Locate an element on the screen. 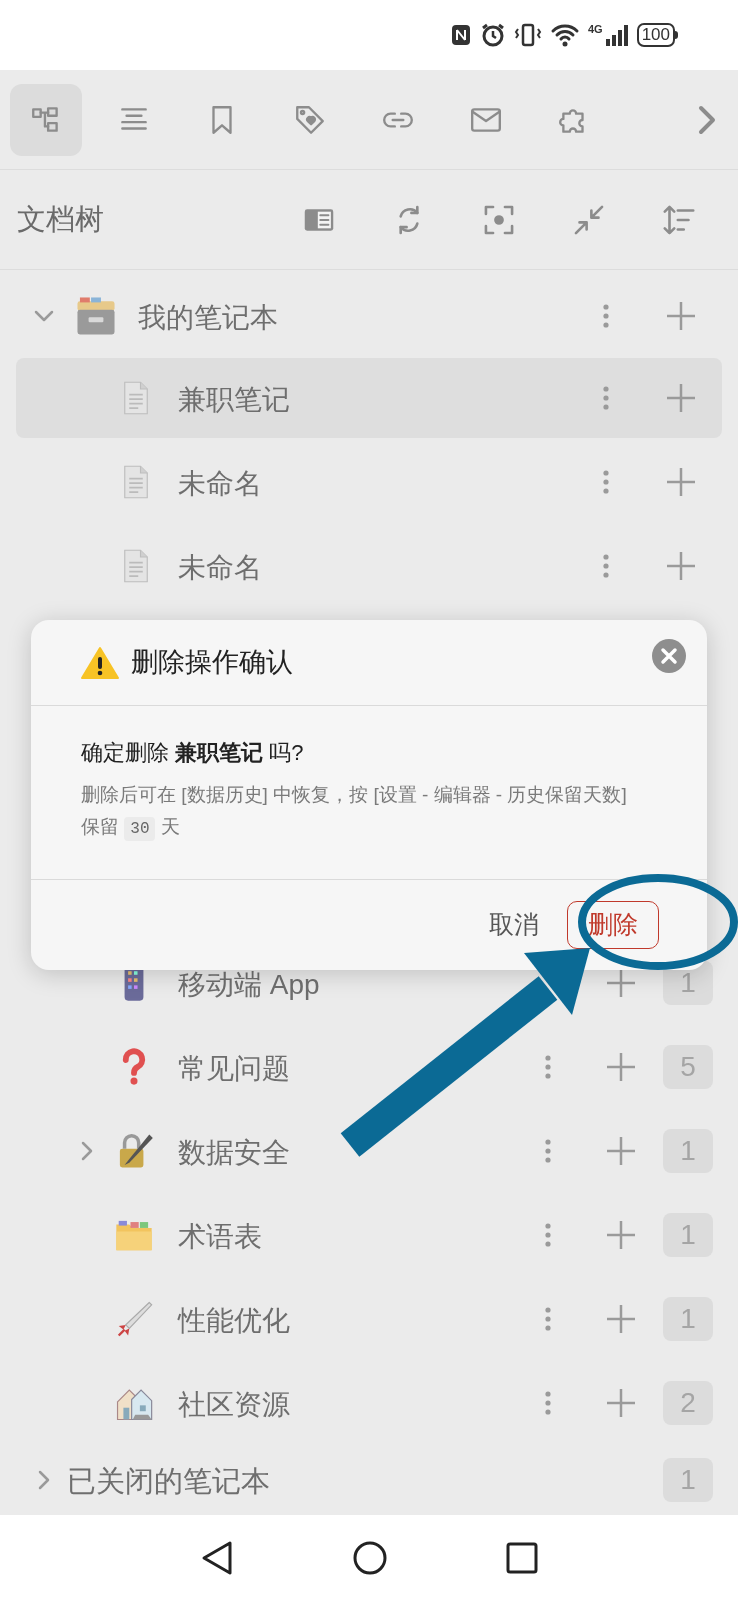 The width and height of the screenshot is (738, 1600). battery-indicator: 100 is located at coordinates (657, 35).